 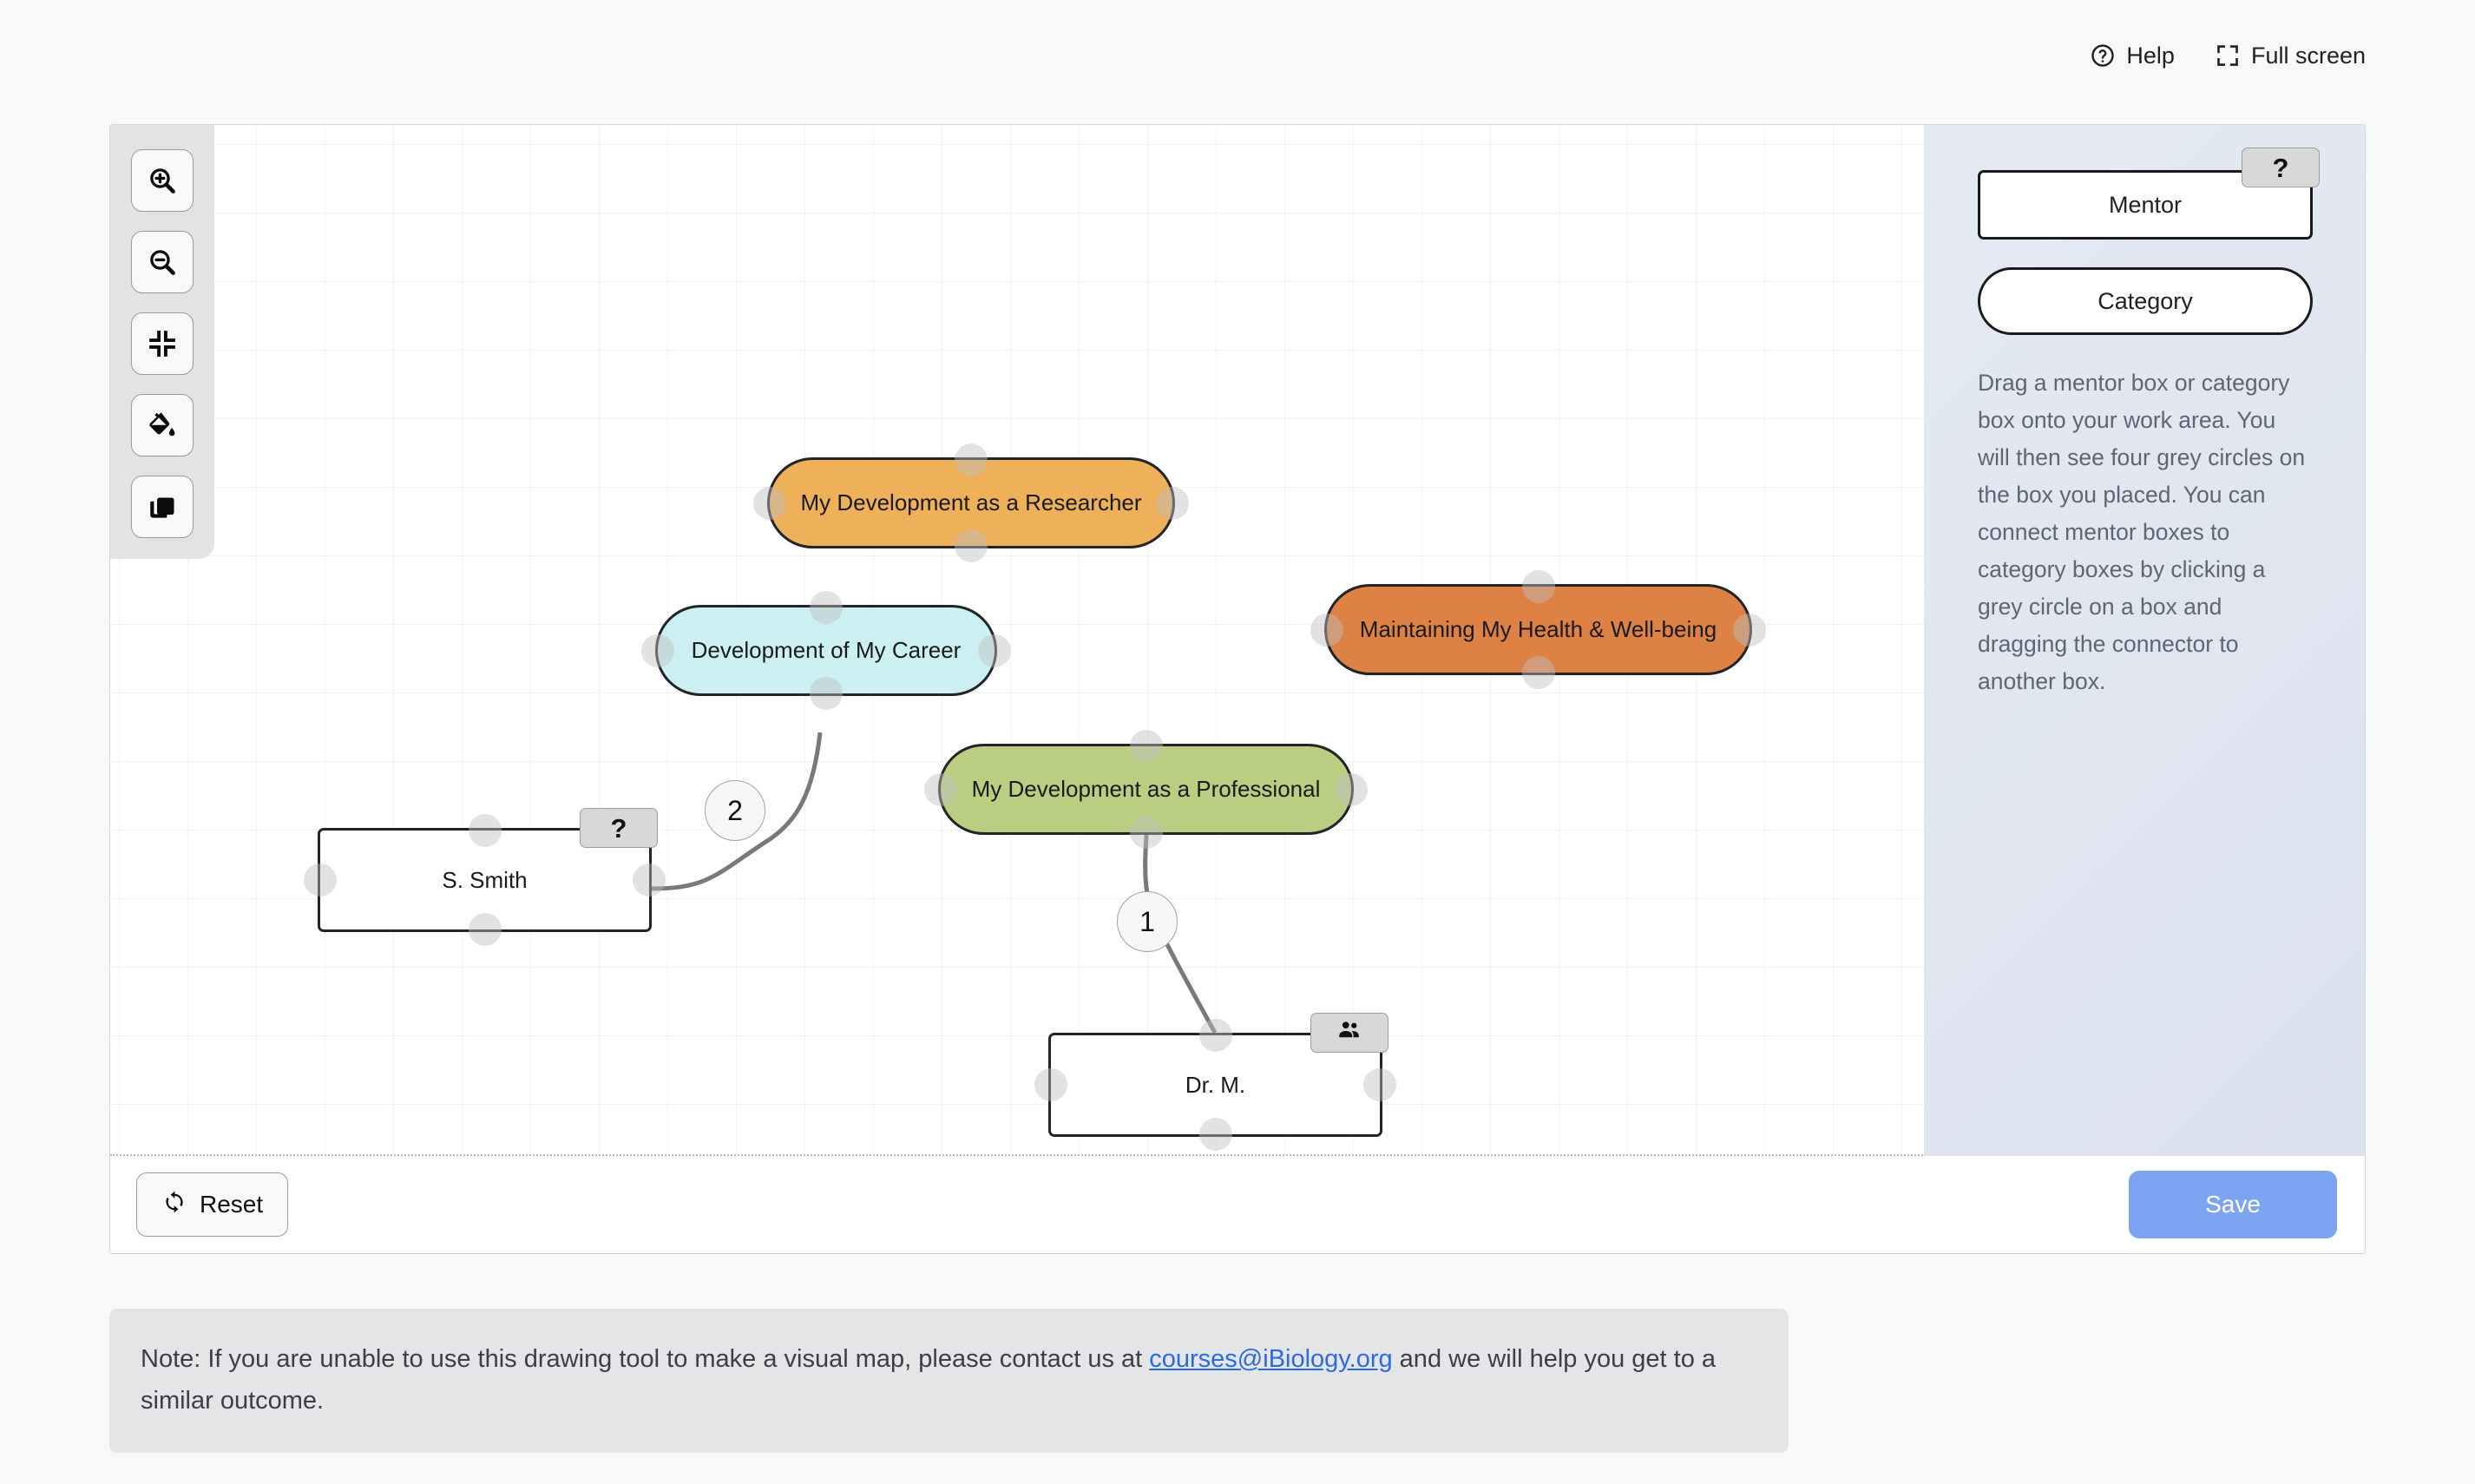 I want to click on canvas-toolbar, so click(x=162, y=342).